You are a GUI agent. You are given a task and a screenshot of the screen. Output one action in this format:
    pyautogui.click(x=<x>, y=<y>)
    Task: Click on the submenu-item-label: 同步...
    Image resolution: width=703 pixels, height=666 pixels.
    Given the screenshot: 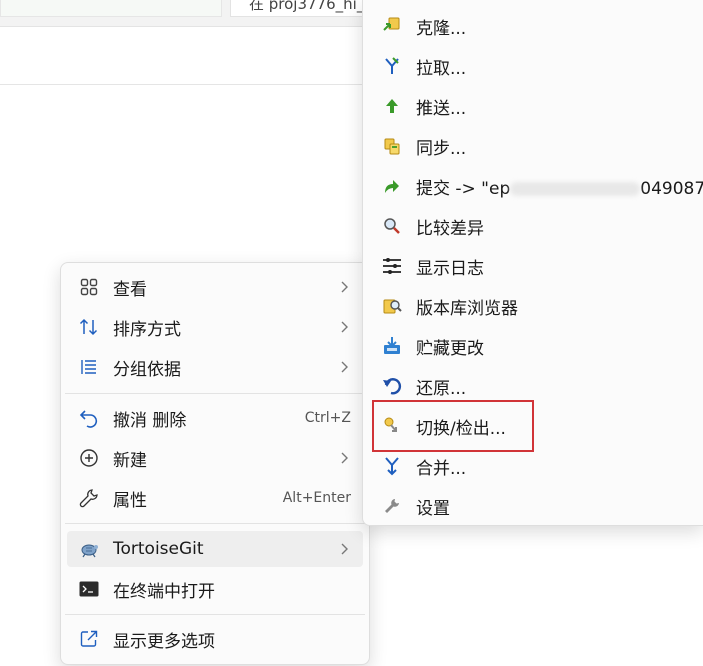 What is the action you would take?
    pyautogui.click(x=441, y=148)
    